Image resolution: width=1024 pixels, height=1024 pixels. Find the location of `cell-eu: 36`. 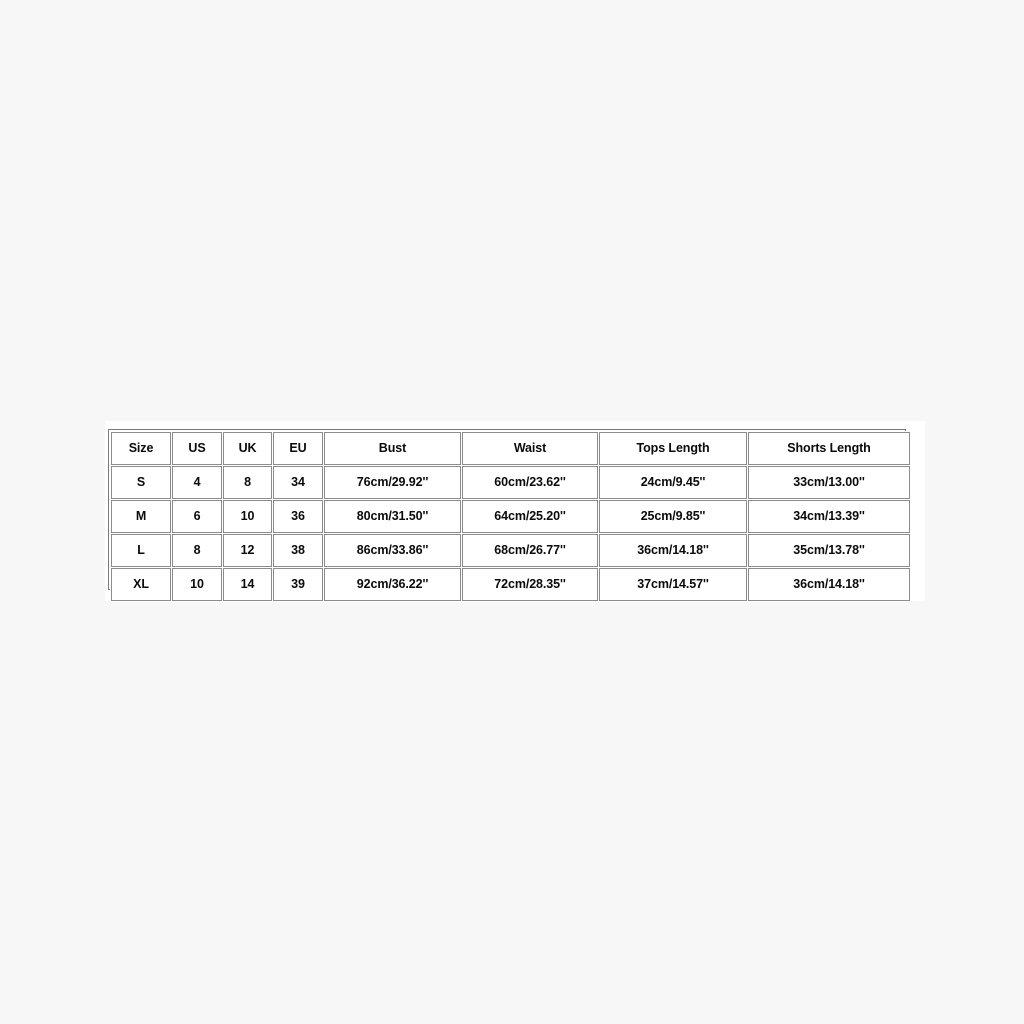

cell-eu: 36 is located at coordinates (298, 516).